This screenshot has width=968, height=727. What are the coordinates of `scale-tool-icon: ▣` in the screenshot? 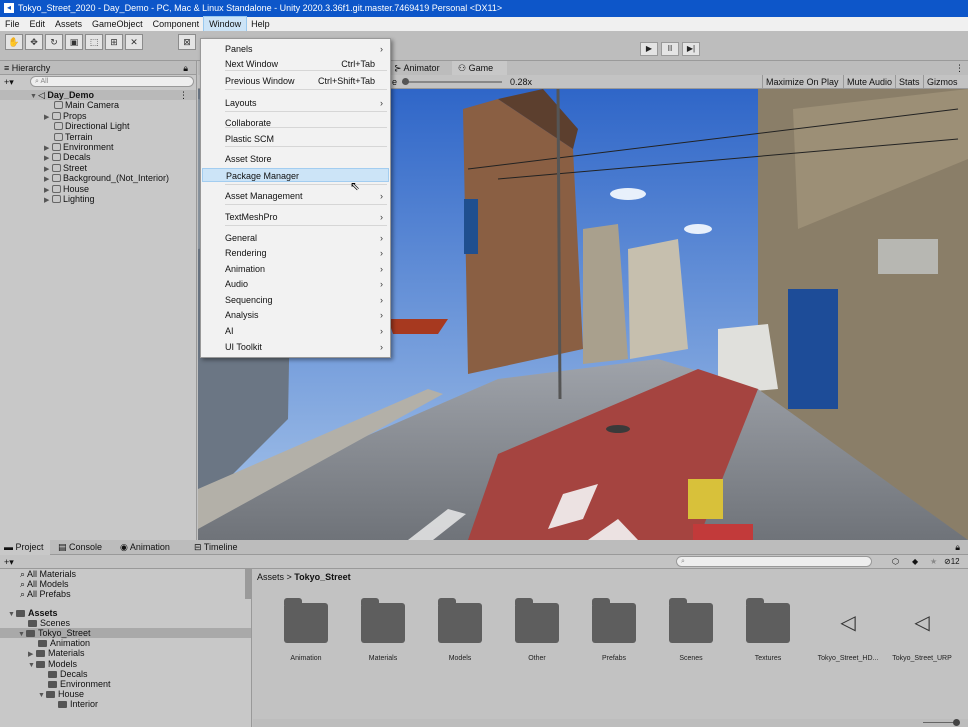 It's located at (74, 42).